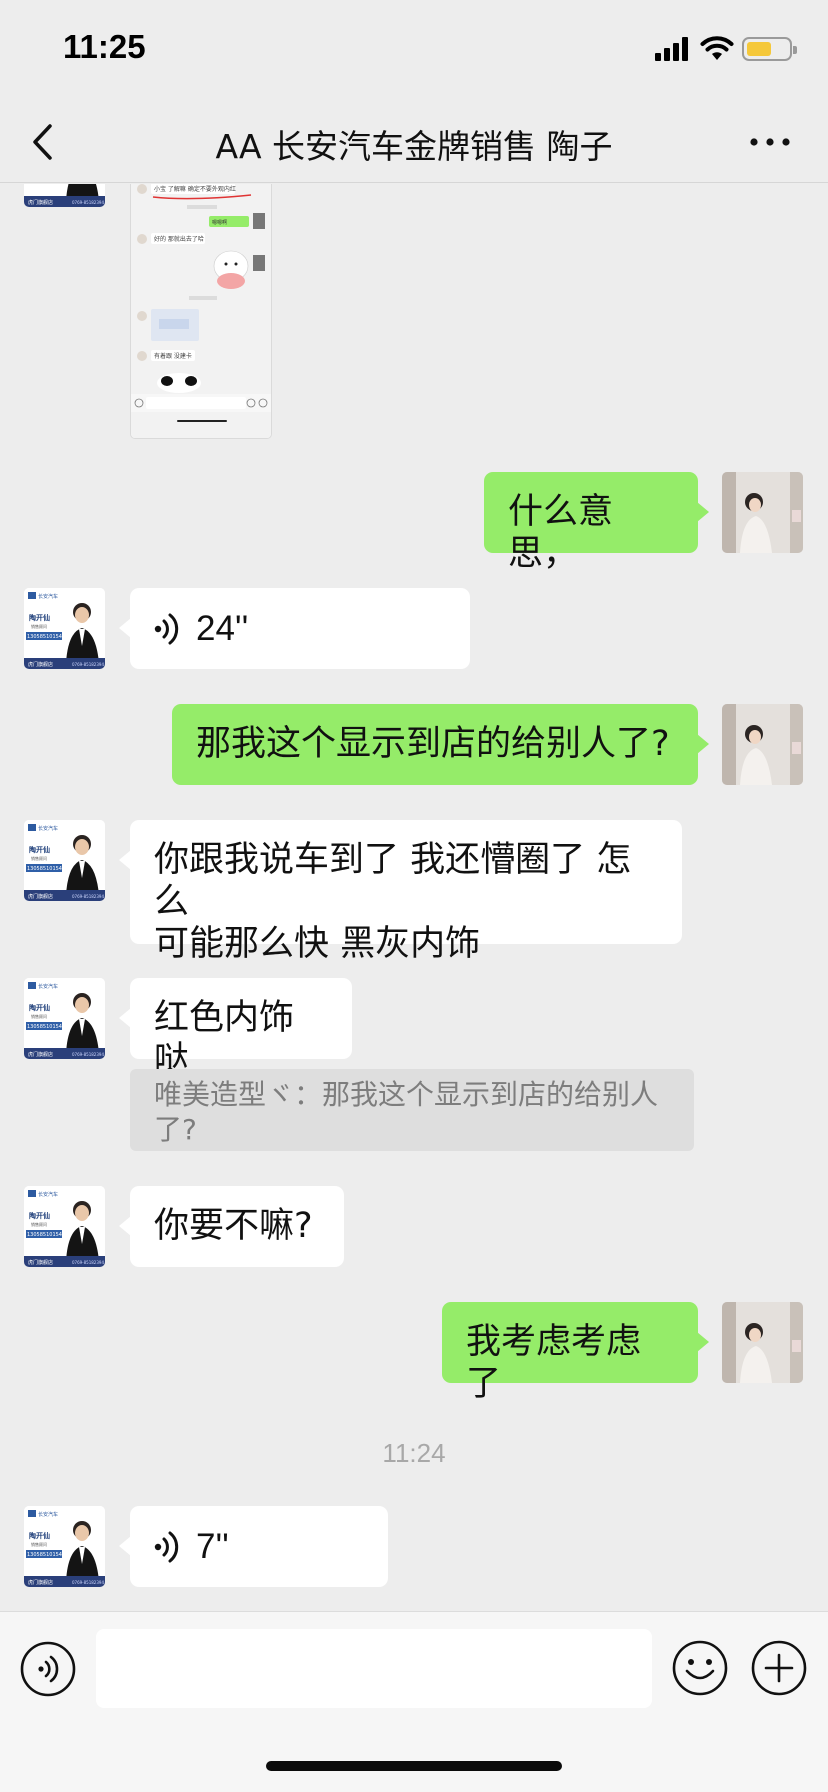 The height and width of the screenshot is (1792, 828). I want to click on more-functions-button, so click(779, 1668).